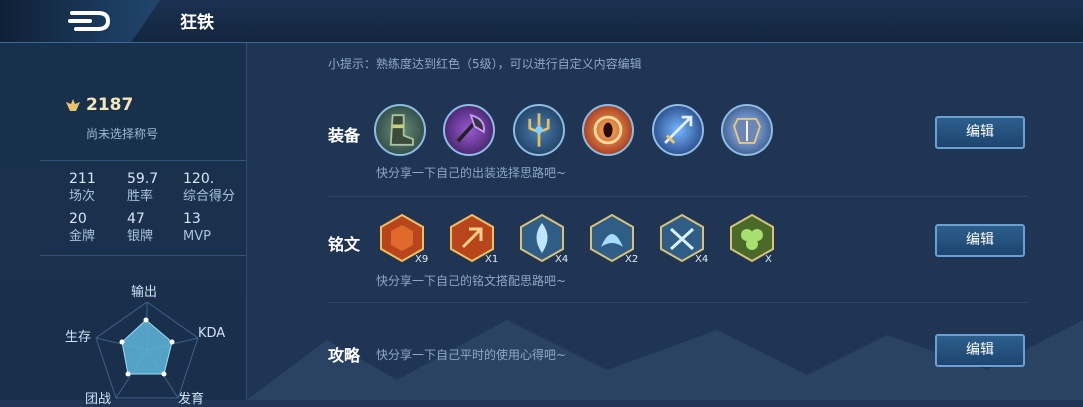  I want to click on proficiency-icon, so click(73, 105).